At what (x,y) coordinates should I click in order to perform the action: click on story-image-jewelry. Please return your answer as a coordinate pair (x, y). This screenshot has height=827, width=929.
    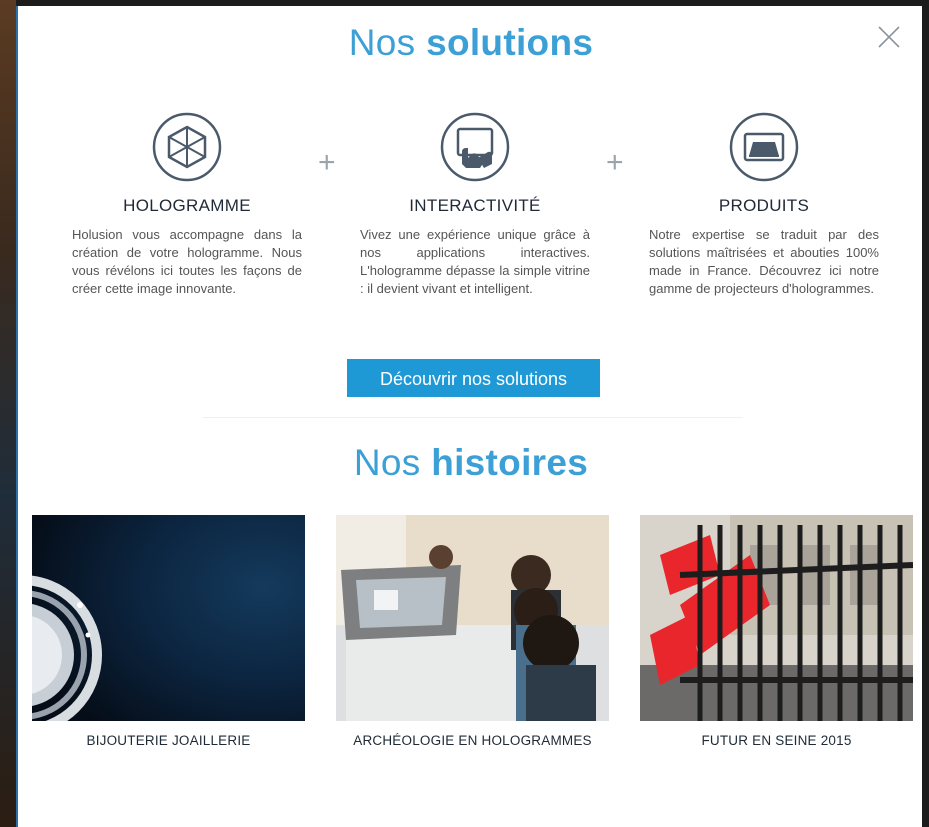
    Looking at the image, I should click on (168, 618).